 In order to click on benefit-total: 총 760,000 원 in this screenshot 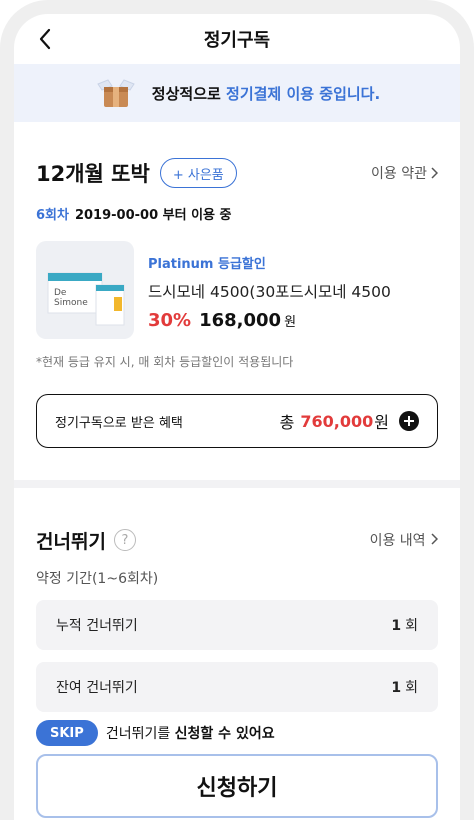, I will do `click(349, 421)`.